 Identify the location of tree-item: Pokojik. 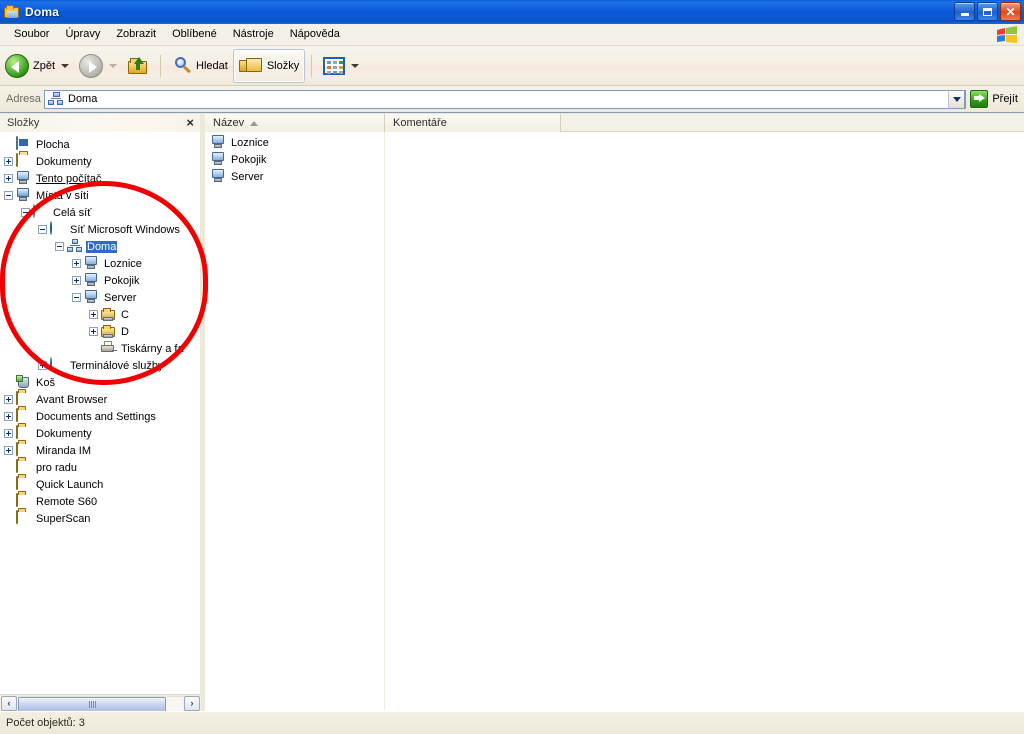
(100, 280).